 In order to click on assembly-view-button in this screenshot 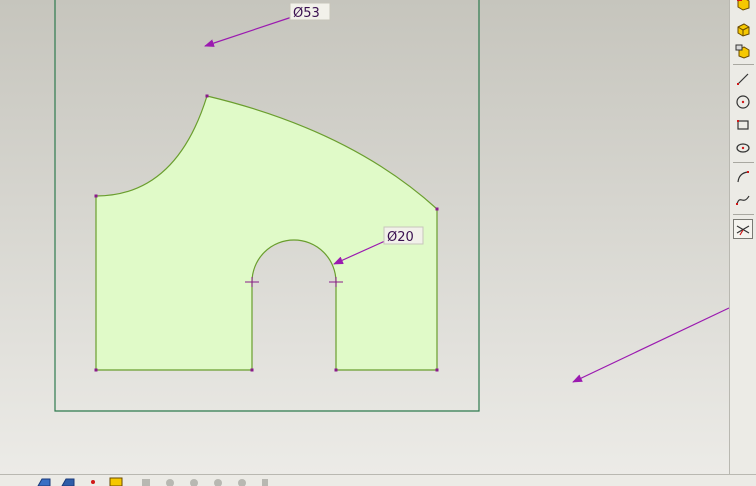, I will do `click(743, 51)`.